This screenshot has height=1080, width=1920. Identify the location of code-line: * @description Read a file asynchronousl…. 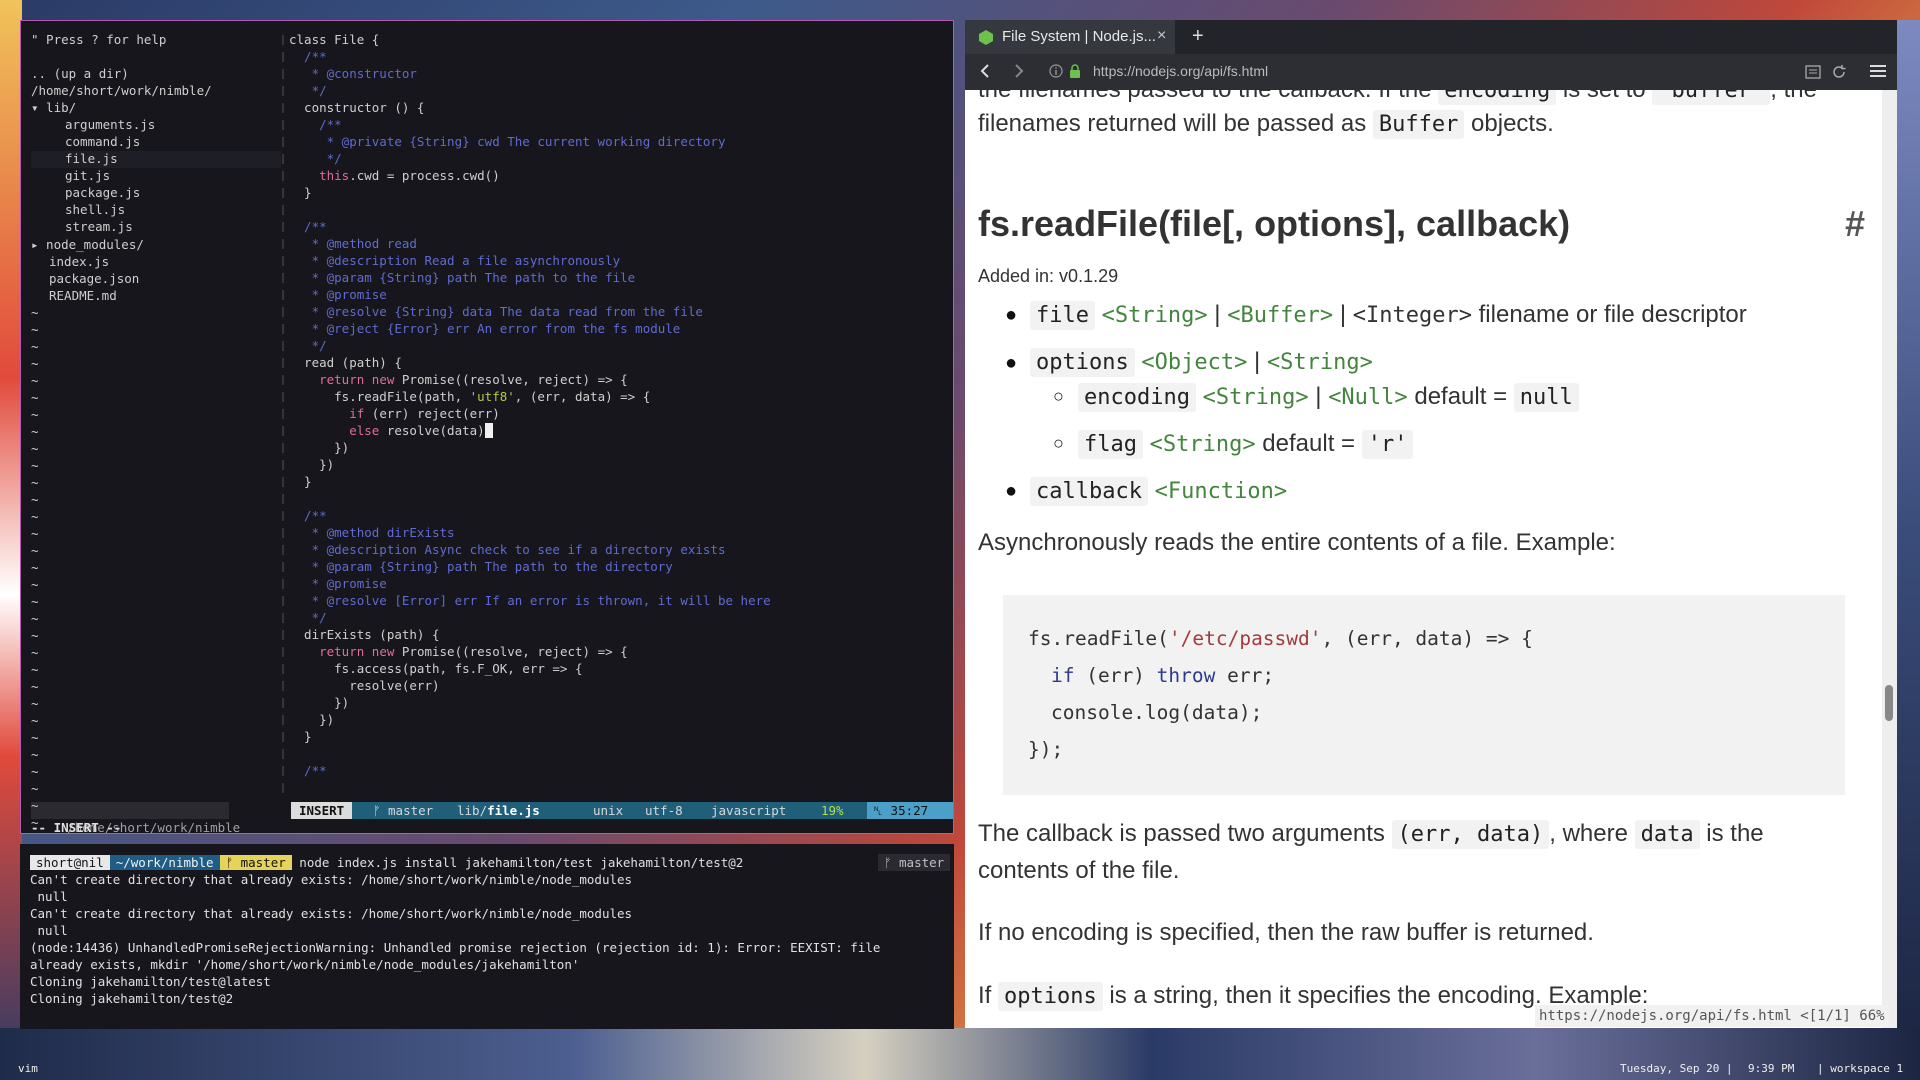
(455, 260).